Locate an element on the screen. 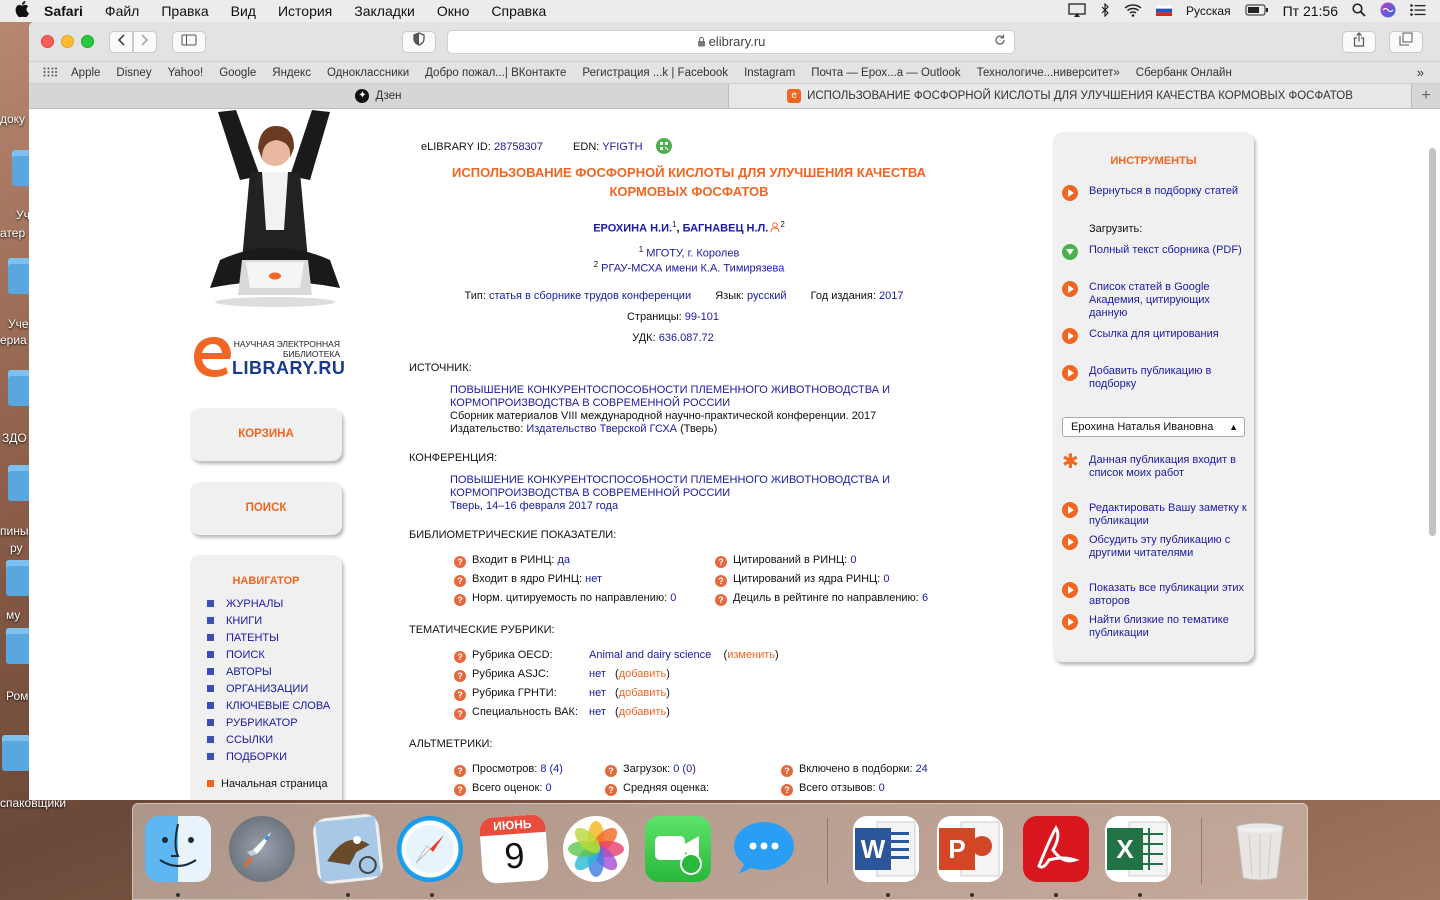 The image size is (1440, 900). acrobat-icon is located at coordinates (1056, 849).